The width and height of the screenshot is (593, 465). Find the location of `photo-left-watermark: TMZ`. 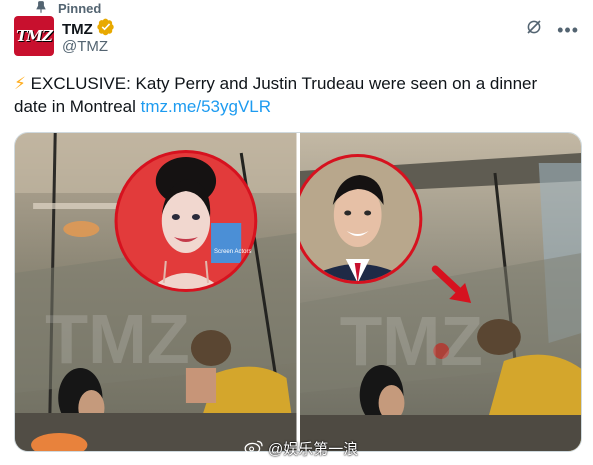

photo-left-watermark: TMZ is located at coordinates (117, 338).